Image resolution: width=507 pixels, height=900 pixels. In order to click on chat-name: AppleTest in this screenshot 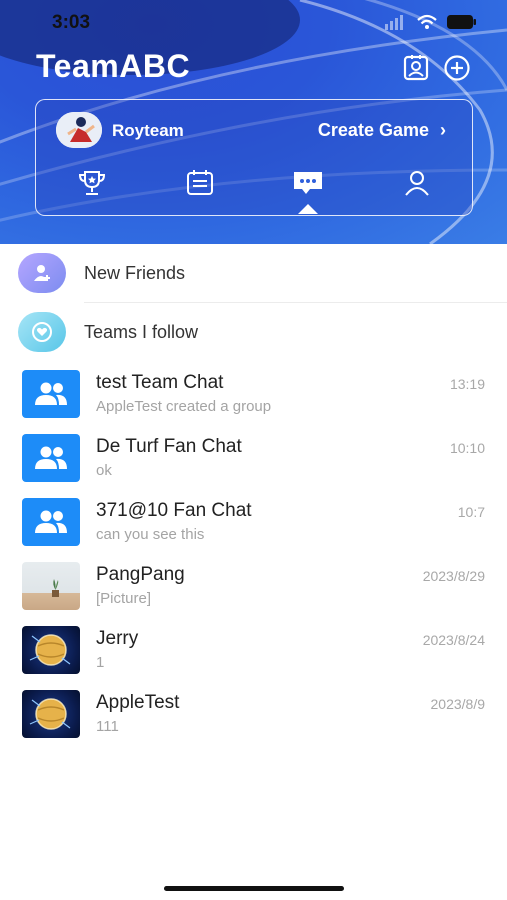, I will do `click(138, 702)`.